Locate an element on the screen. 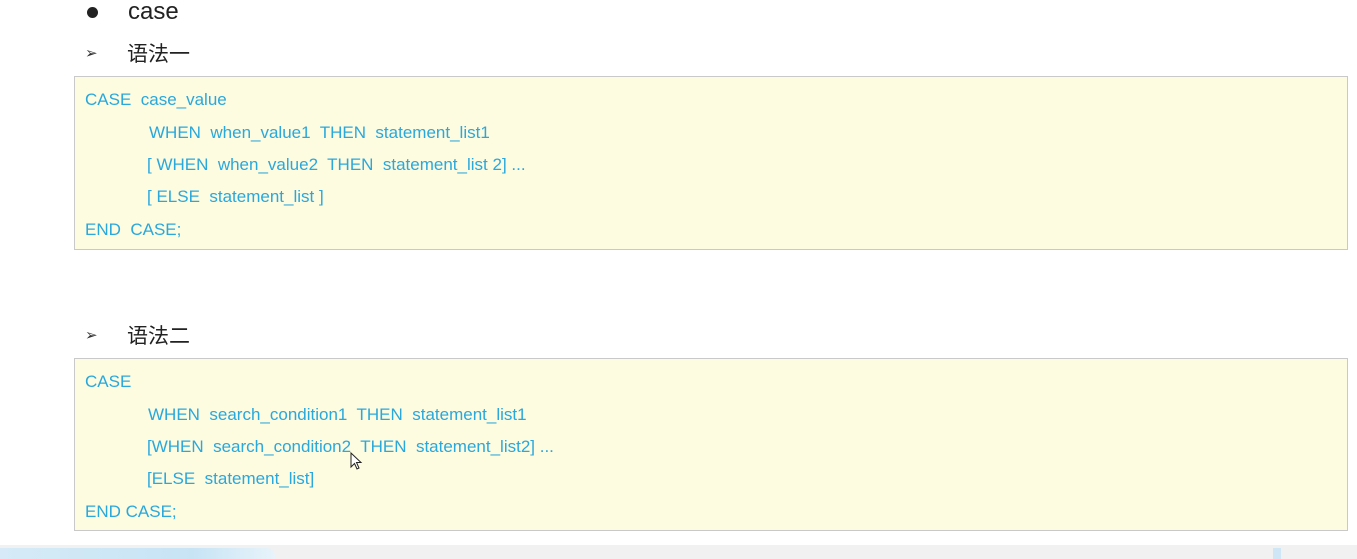  case-heading: case is located at coordinates (133, 13).